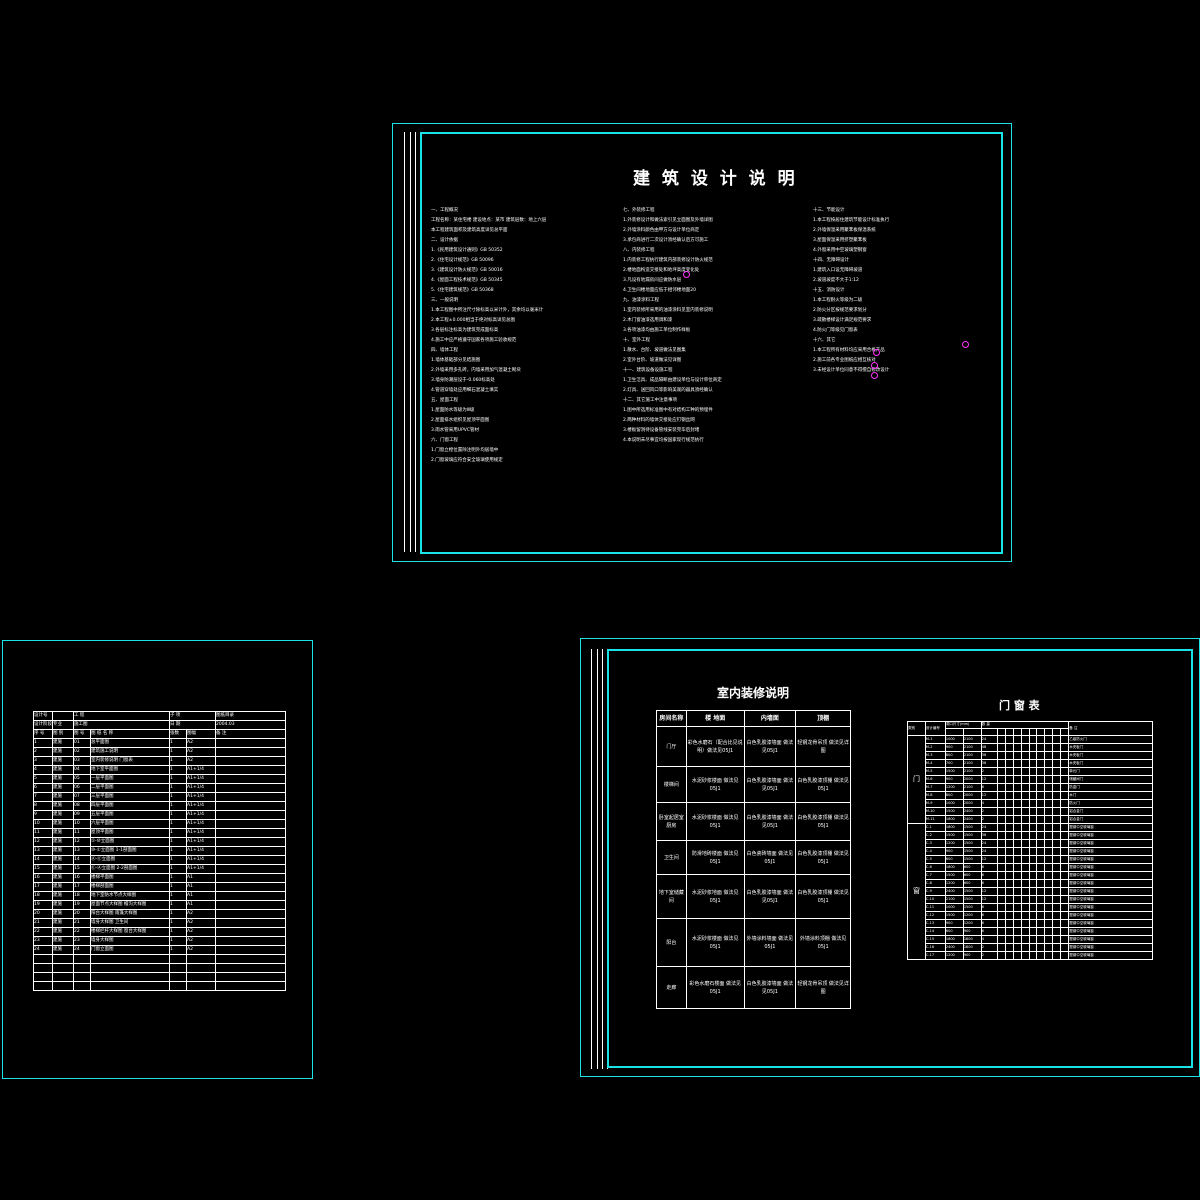  I want to click on list-cell: 一层平面图, so click(130, 779).